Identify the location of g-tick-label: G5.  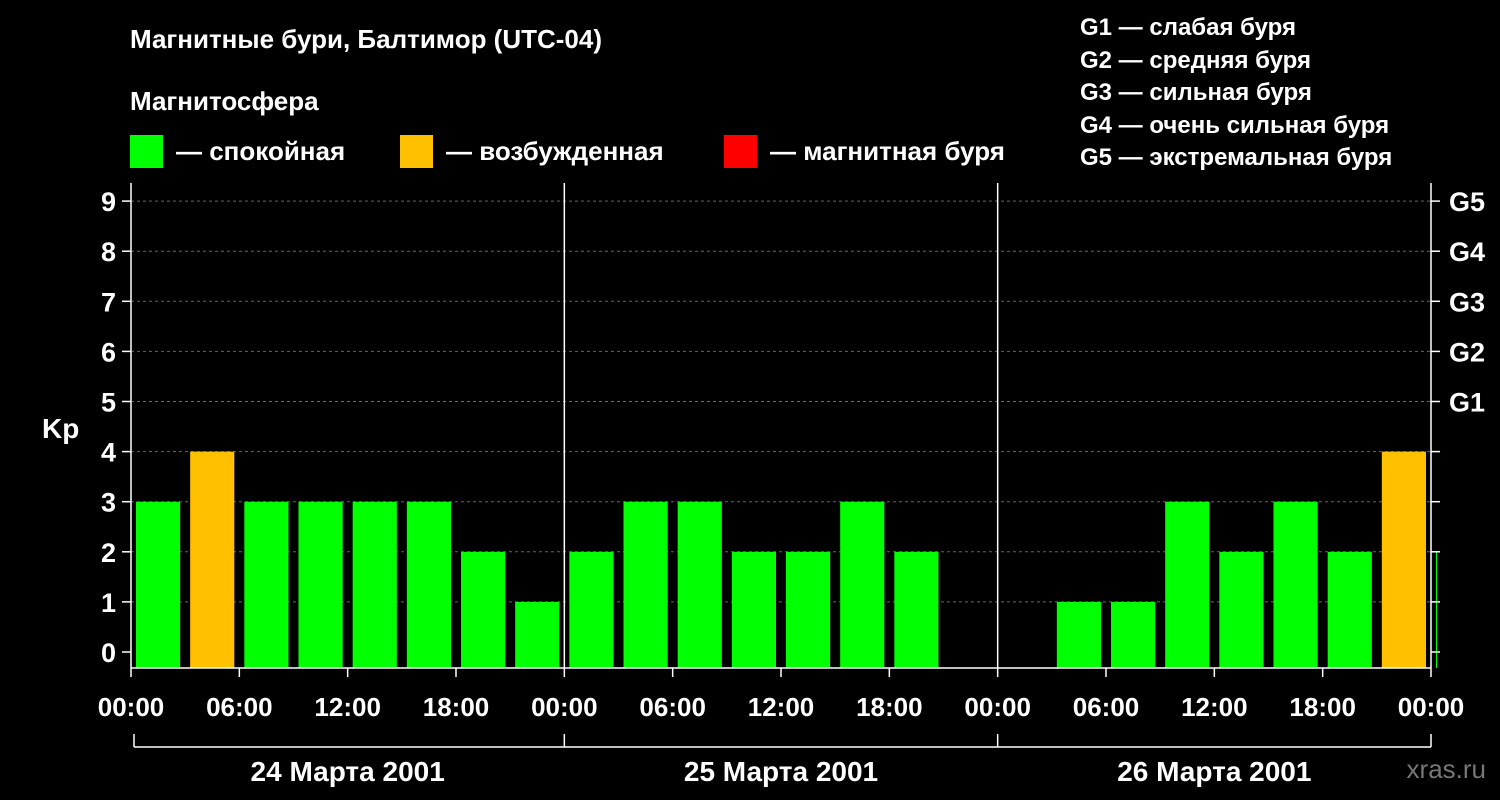
(1467, 202).